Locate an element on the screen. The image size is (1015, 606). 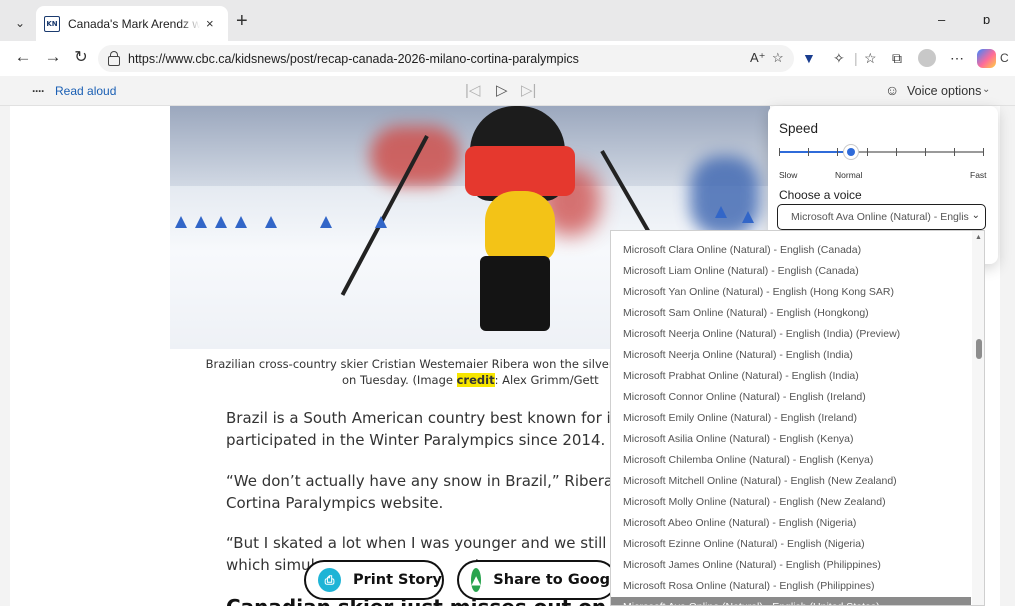
share-google-button: ▲ Share to Googl is located at coordinates (537, 580).